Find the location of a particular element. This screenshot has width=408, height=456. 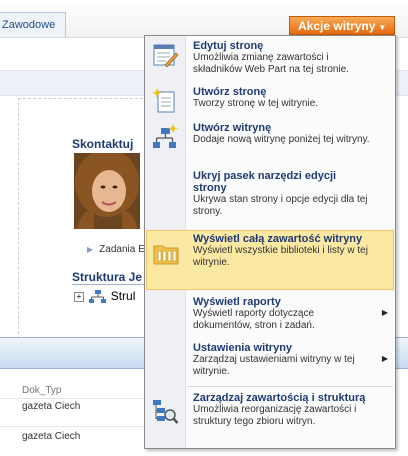

expand-icon: + is located at coordinates (79, 296).